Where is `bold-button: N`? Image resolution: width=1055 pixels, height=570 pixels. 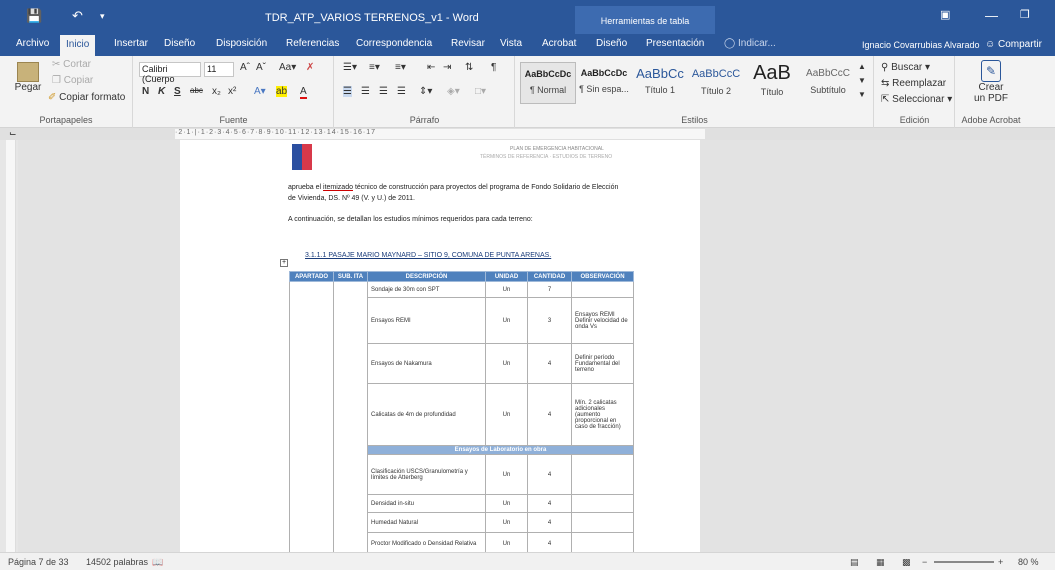
bold-button: N is located at coordinates (145, 91).